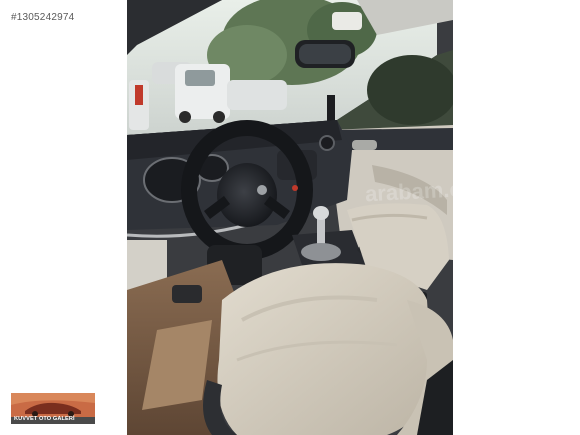 The image size is (580, 435). What do you see at coordinates (43, 17) in the screenshot?
I see `listing-id: #1305242974` at bounding box center [43, 17].